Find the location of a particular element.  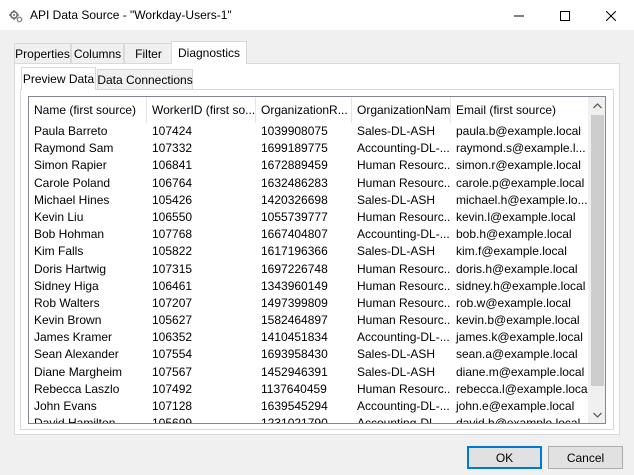

table-cell: 106550 is located at coordinates (172, 216).